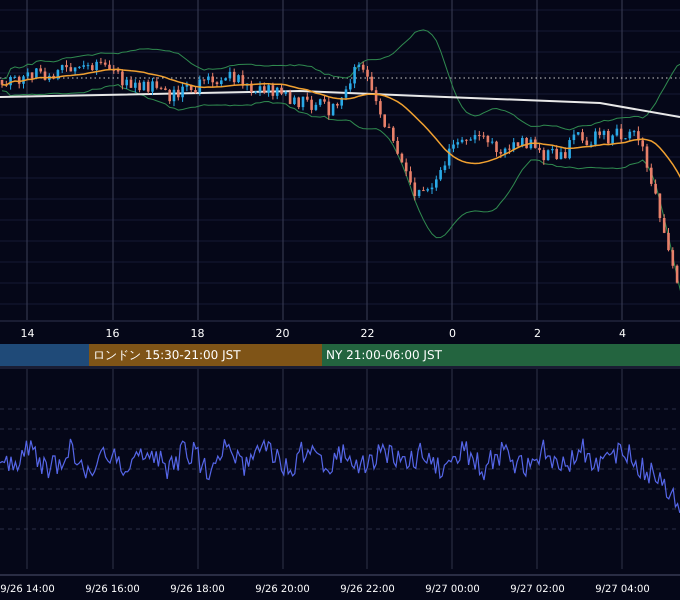 This screenshot has width=680, height=600. Describe the element at coordinates (452, 589) in the screenshot. I see `time-axis-label: 9/27 00:00` at that location.